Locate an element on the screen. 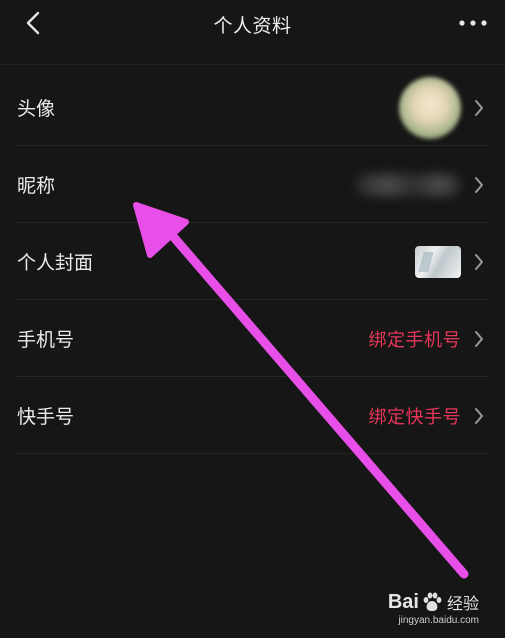 The width and height of the screenshot is (505, 638). row-cover: 个人封面 is located at coordinates (252, 261).